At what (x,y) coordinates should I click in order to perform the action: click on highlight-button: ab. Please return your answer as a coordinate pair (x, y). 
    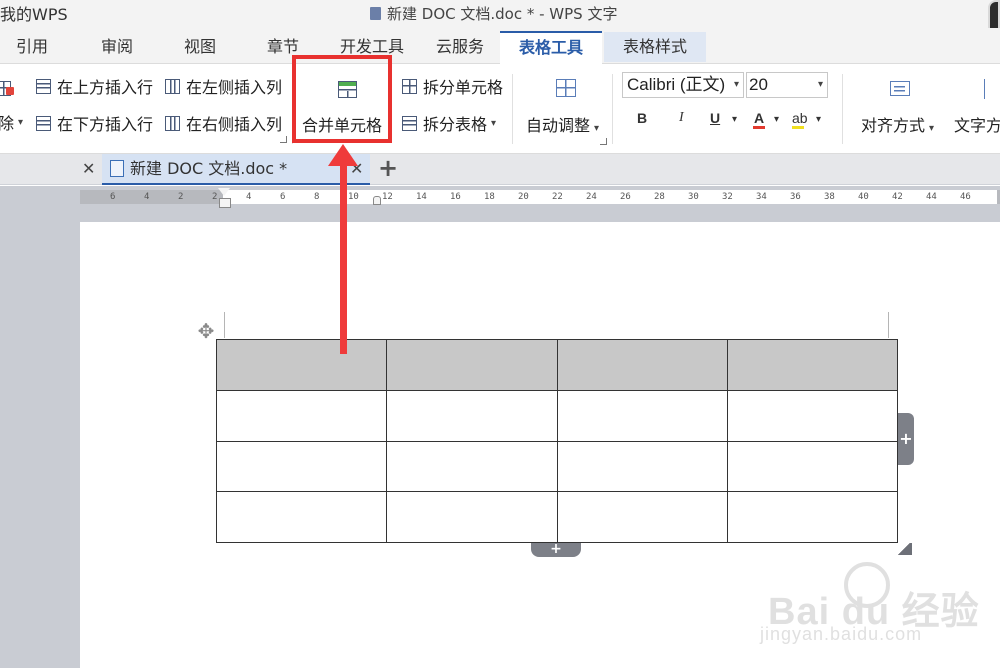
    Looking at the image, I should click on (800, 119).